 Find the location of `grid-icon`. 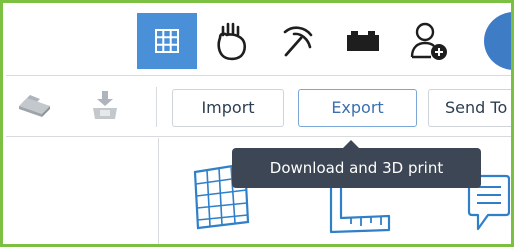

grid-icon is located at coordinates (167, 41).